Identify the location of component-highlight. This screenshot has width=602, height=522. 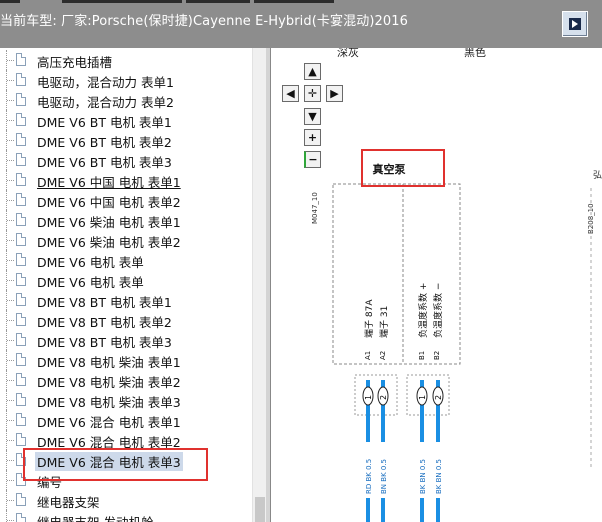
(403, 168).